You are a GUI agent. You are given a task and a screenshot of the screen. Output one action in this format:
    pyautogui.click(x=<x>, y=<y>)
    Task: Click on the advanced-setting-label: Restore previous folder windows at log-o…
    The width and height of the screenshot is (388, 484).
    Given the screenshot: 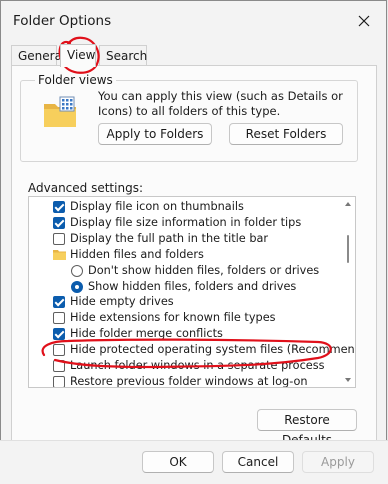 What is the action you would take?
    pyautogui.click(x=189, y=381)
    